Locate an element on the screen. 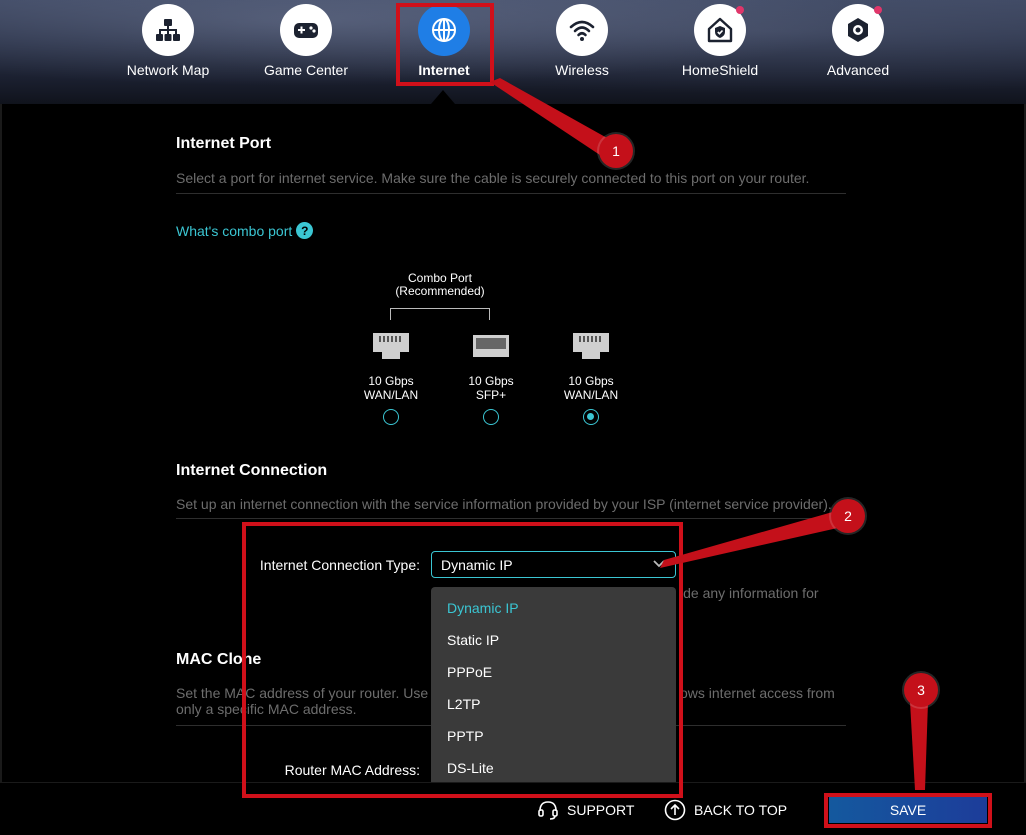  nav-label-network-map: Network Map is located at coordinates (168, 70).